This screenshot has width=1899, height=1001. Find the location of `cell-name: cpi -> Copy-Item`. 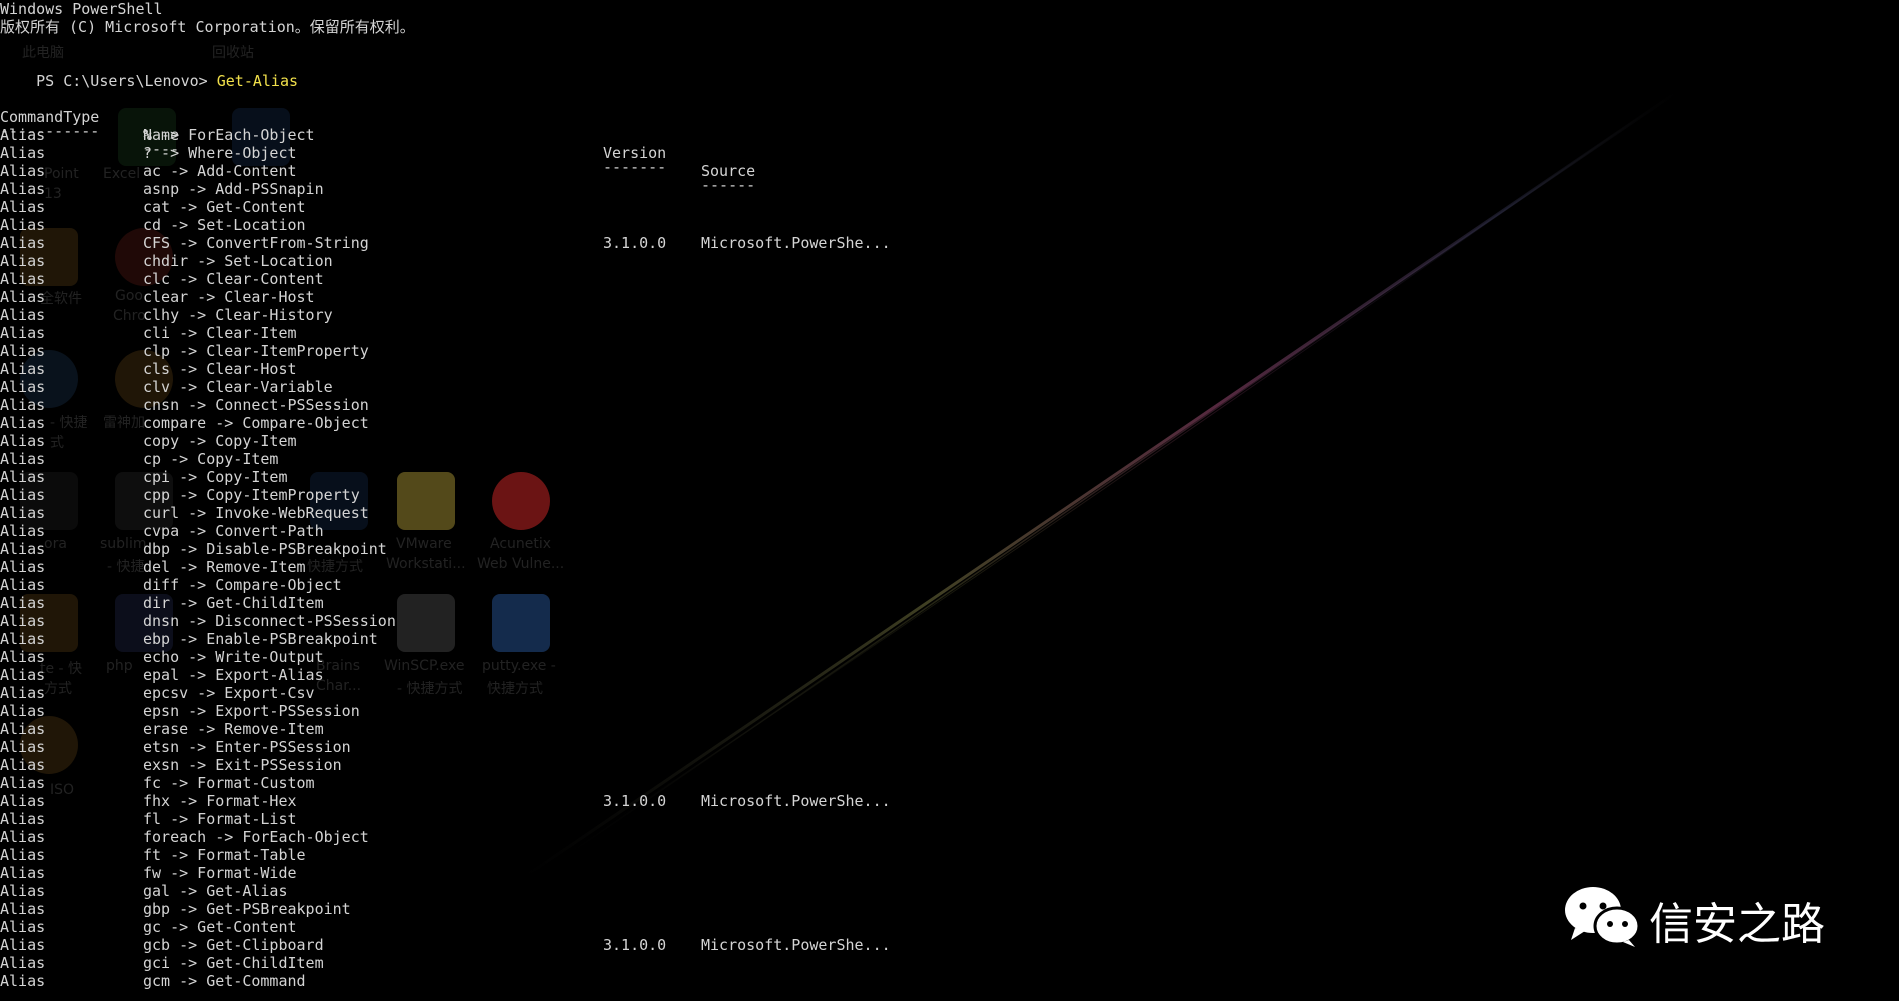

cell-name: cpi -> Copy-Item is located at coordinates (215, 477).